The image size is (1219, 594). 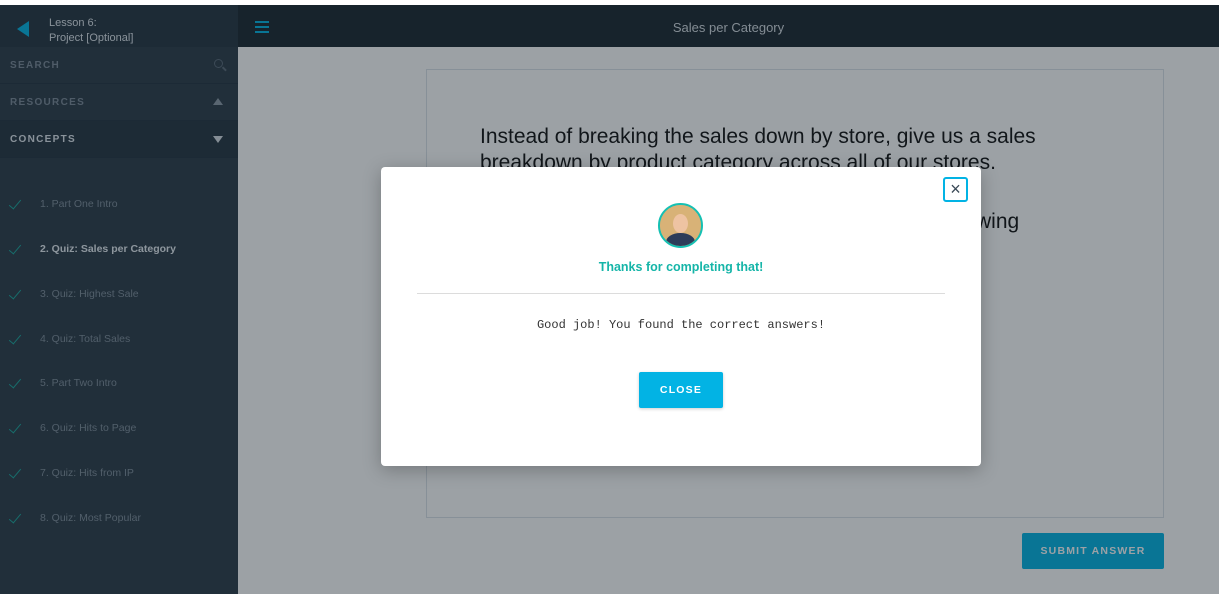 What do you see at coordinates (681, 325) in the screenshot?
I see `modal-message: Good job! You found the correct answers!` at bounding box center [681, 325].